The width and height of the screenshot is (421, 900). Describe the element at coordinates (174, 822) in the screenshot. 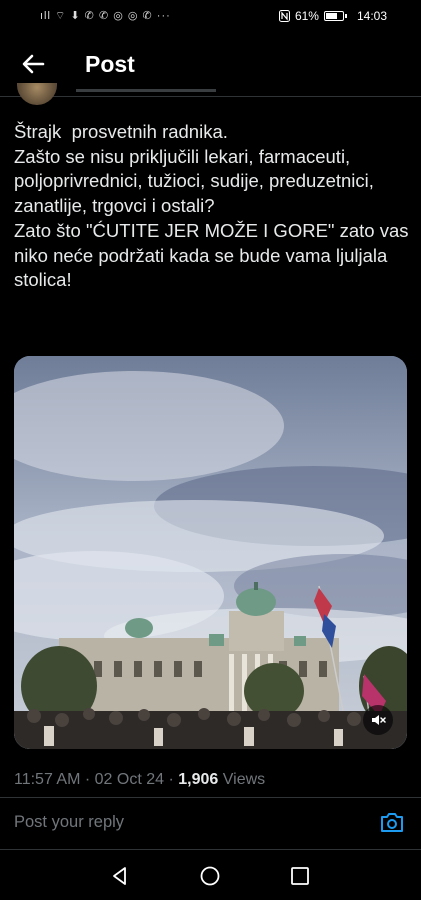

I see `reply-input` at that location.